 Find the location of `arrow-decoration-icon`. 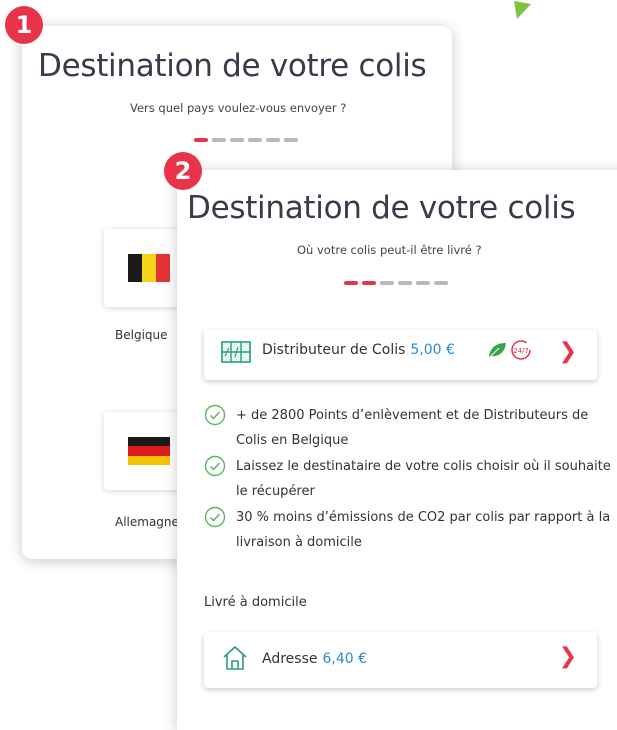

arrow-decoration-icon is located at coordinates (522, 10).